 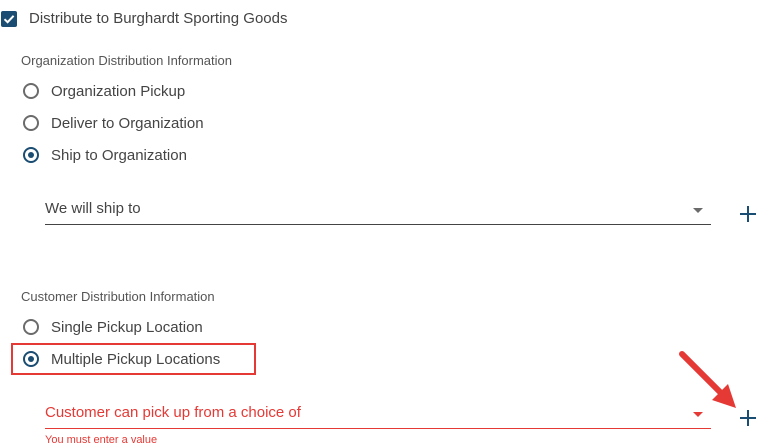 I want to click on radio-ship-to-organization: Ship to Organization, so click(x=105, y=155).